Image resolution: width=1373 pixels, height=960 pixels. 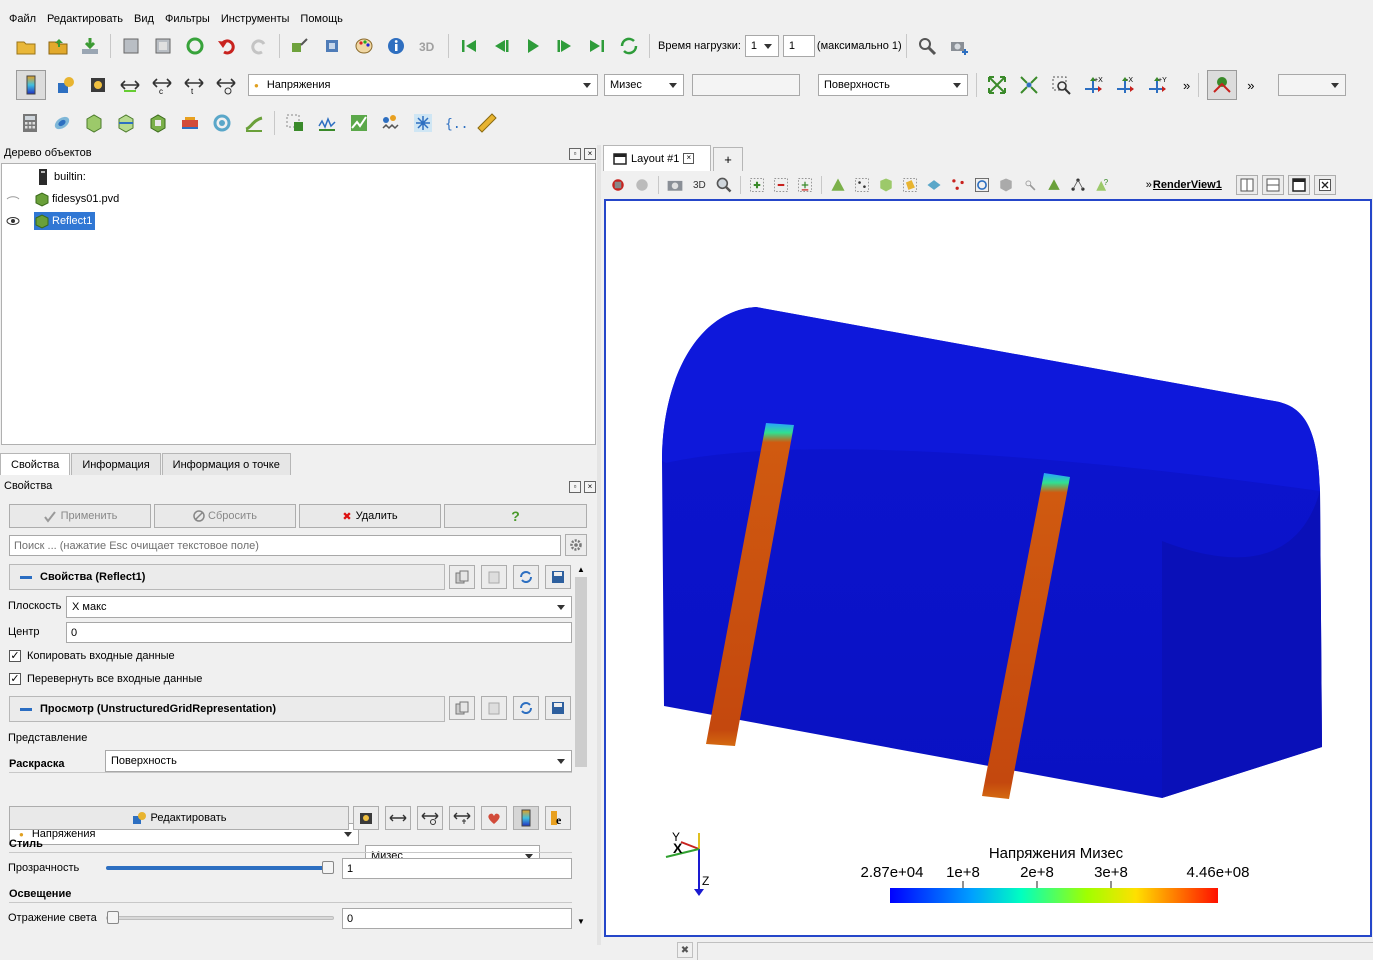 I want to click on view-toolbar-overflow: », so click(x=1149, y=185).